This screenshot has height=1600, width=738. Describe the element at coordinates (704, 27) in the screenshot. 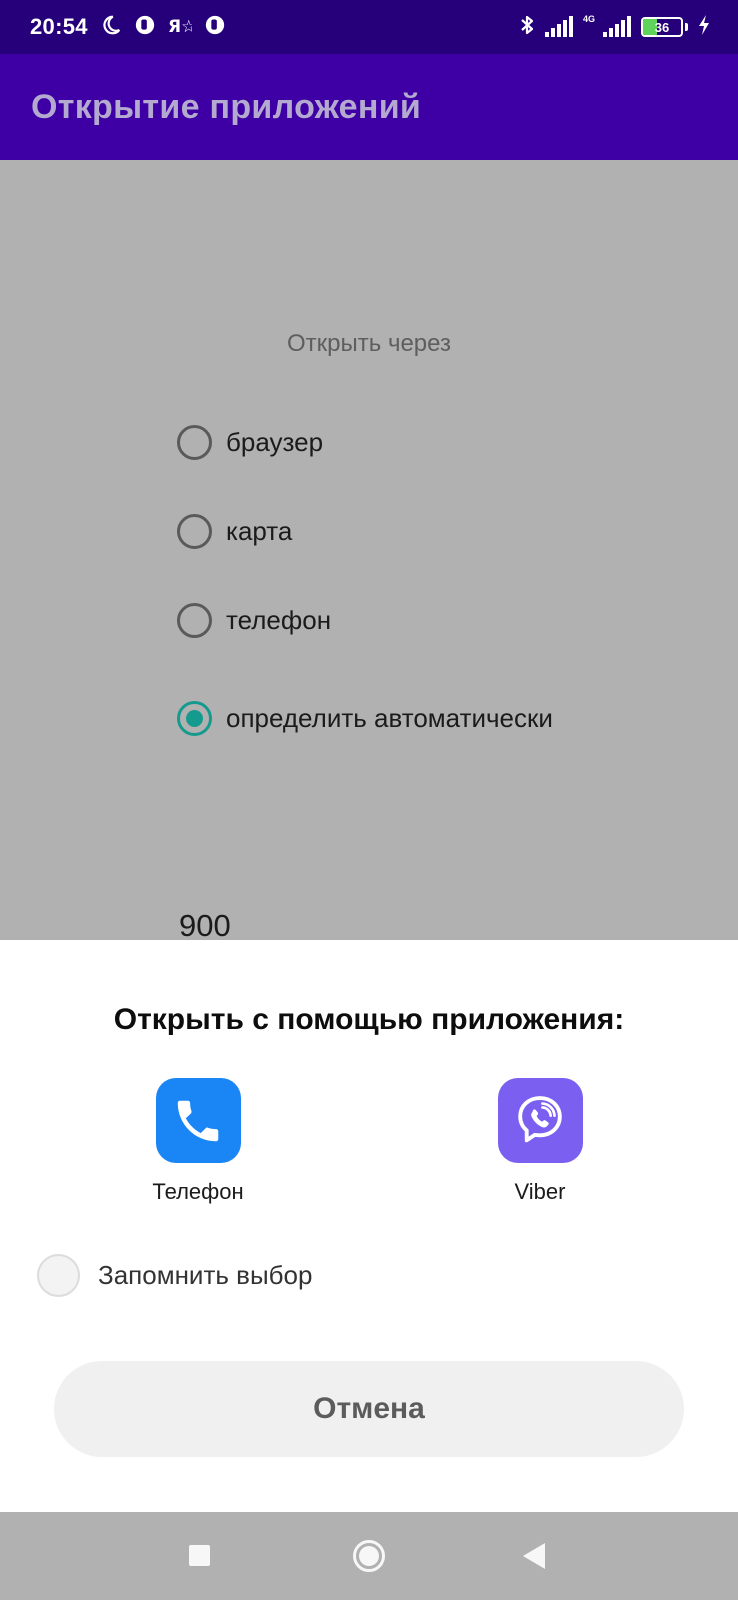

I see `charging-icon` at that location.